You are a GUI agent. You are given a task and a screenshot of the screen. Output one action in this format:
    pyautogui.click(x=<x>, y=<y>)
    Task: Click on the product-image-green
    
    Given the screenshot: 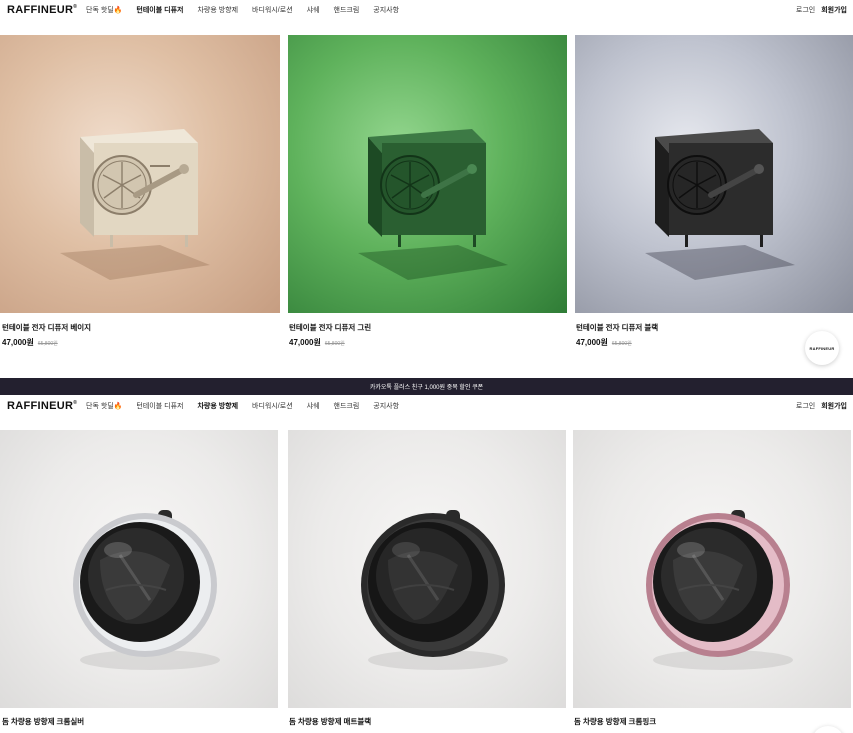 What is the action you would take?
    pyautogui.click(x=427, y=174)
    